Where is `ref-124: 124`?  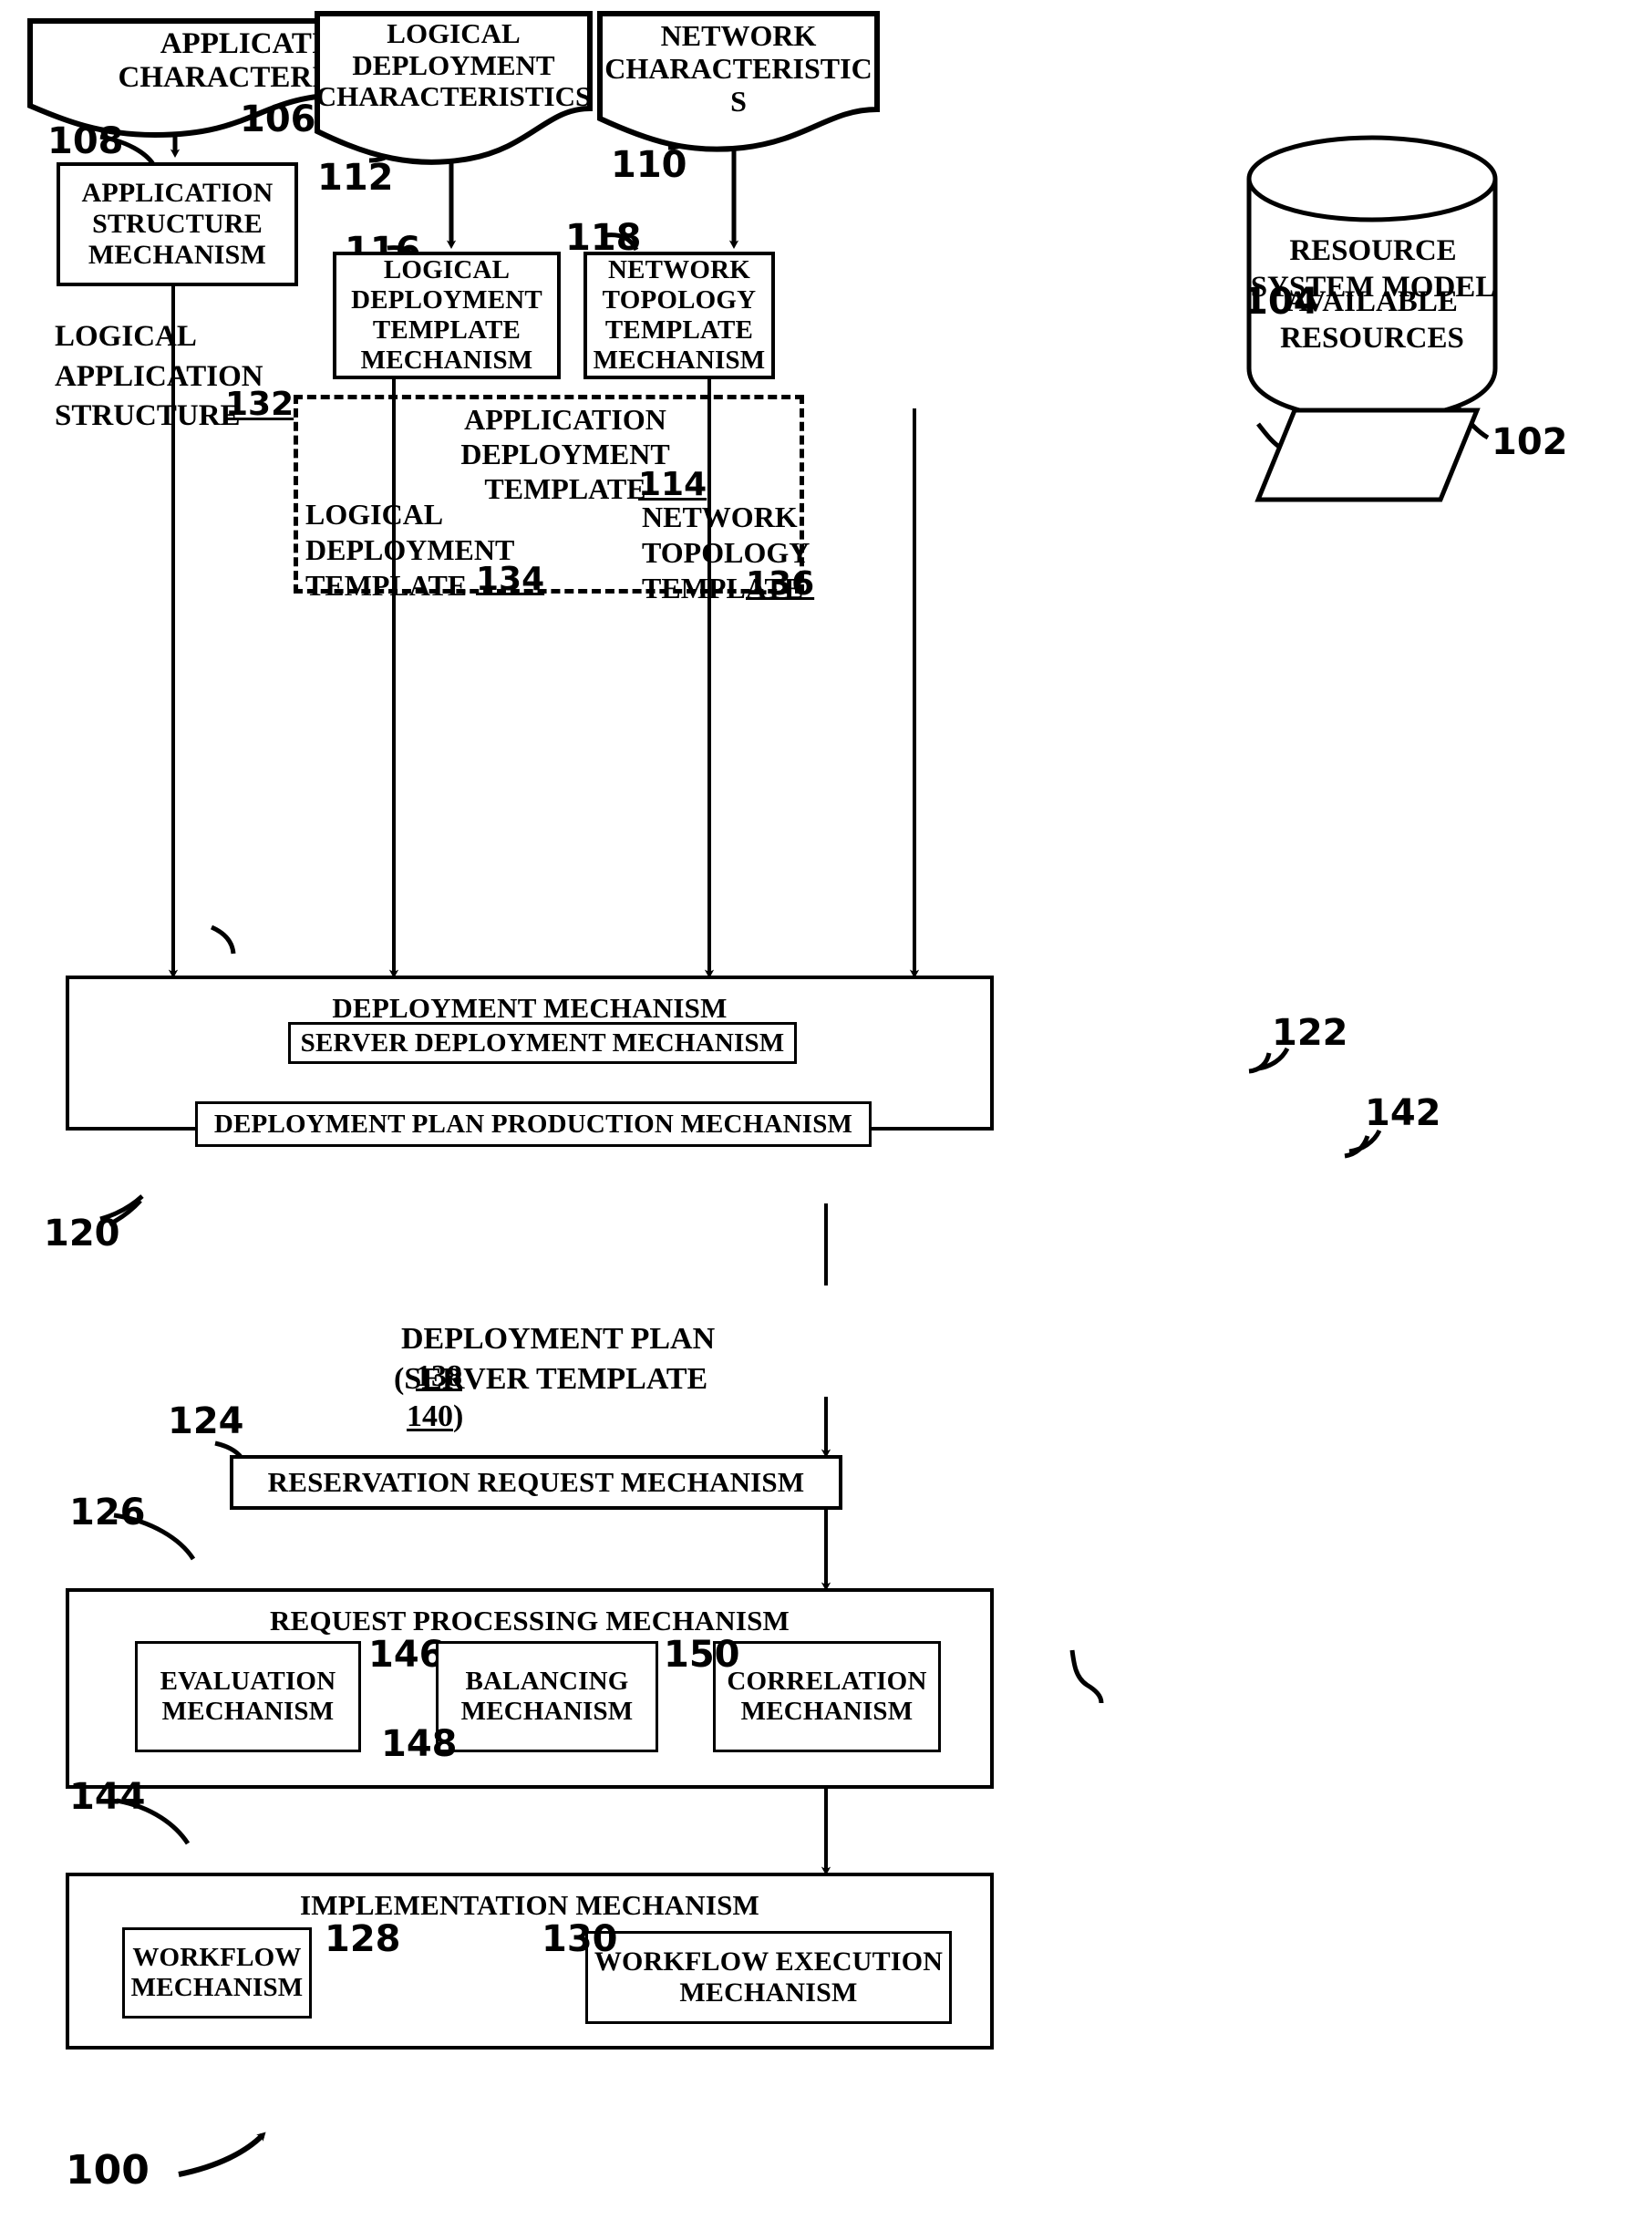
ref-124: 124 is located at coordinates (206, 1421).